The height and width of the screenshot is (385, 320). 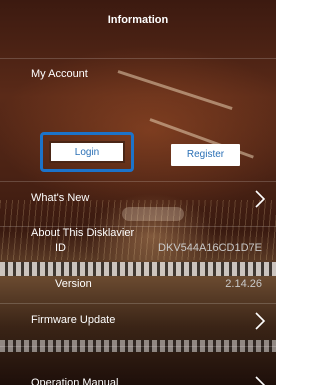 What do you see at coordinates (73, 320) in the screenshot?
I see `firmware-update-label: Firmware Update` at bounding box center [73, 320].